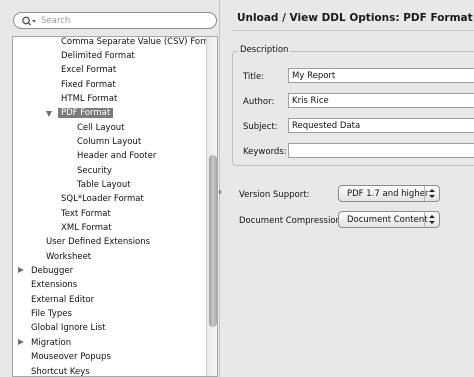  I want to click on tree-item-column-layout: Column Layout, so click(109, 142).